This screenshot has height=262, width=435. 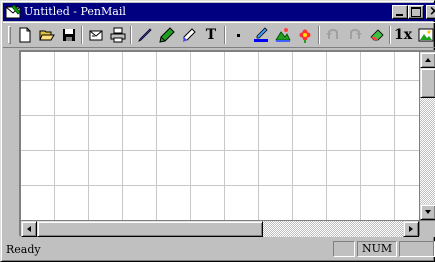 I want to click on line-color-button, so click(x=261, y=35).